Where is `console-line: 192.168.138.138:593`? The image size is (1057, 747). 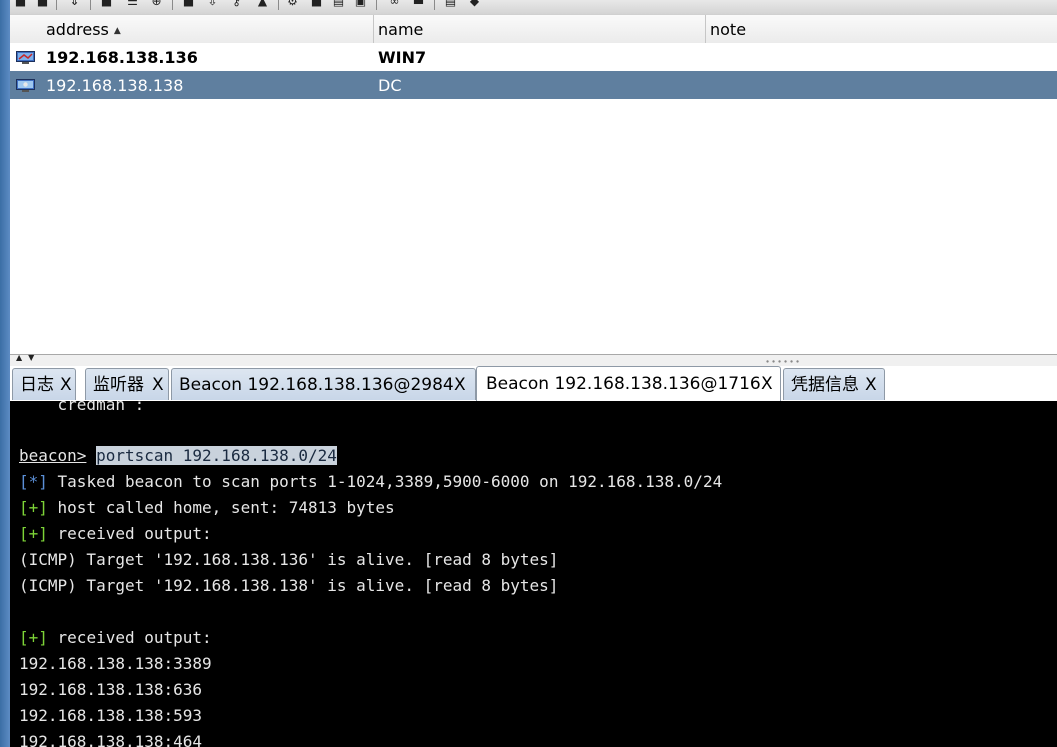 console-line: 192.168.138.138:593 is located at coordinates (110, 716).